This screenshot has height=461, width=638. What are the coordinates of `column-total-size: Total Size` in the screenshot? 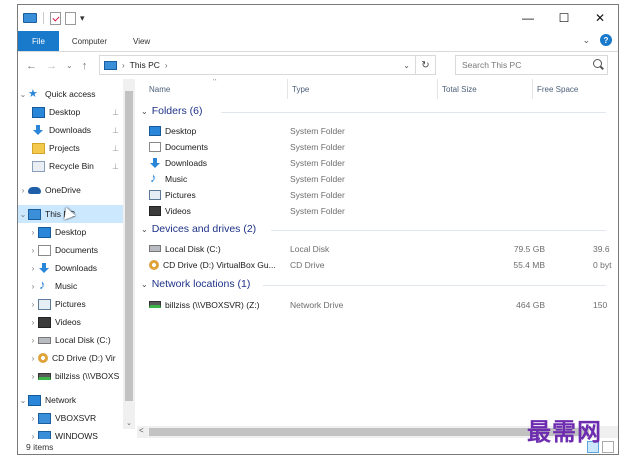 It's located at (459, 89).